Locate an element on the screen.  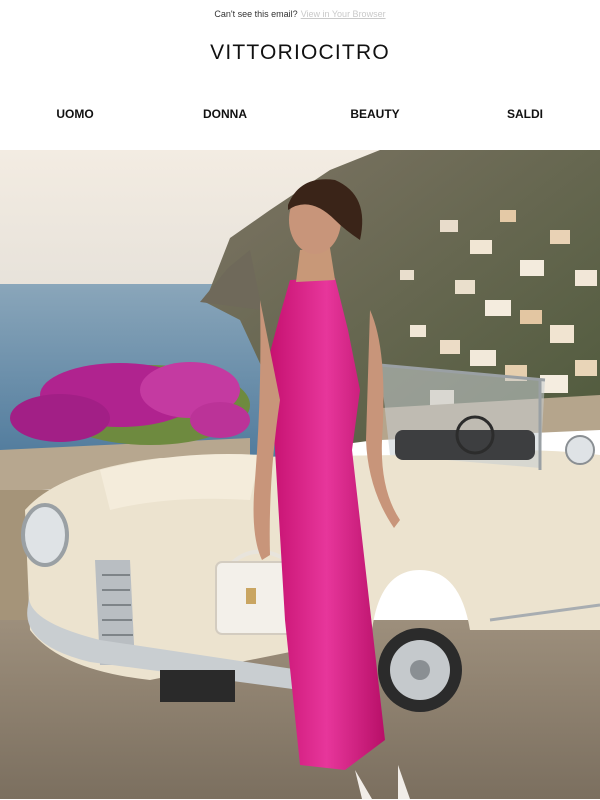
brand-logo: VITTORIOCITRO is located at coordinates (300, 53).